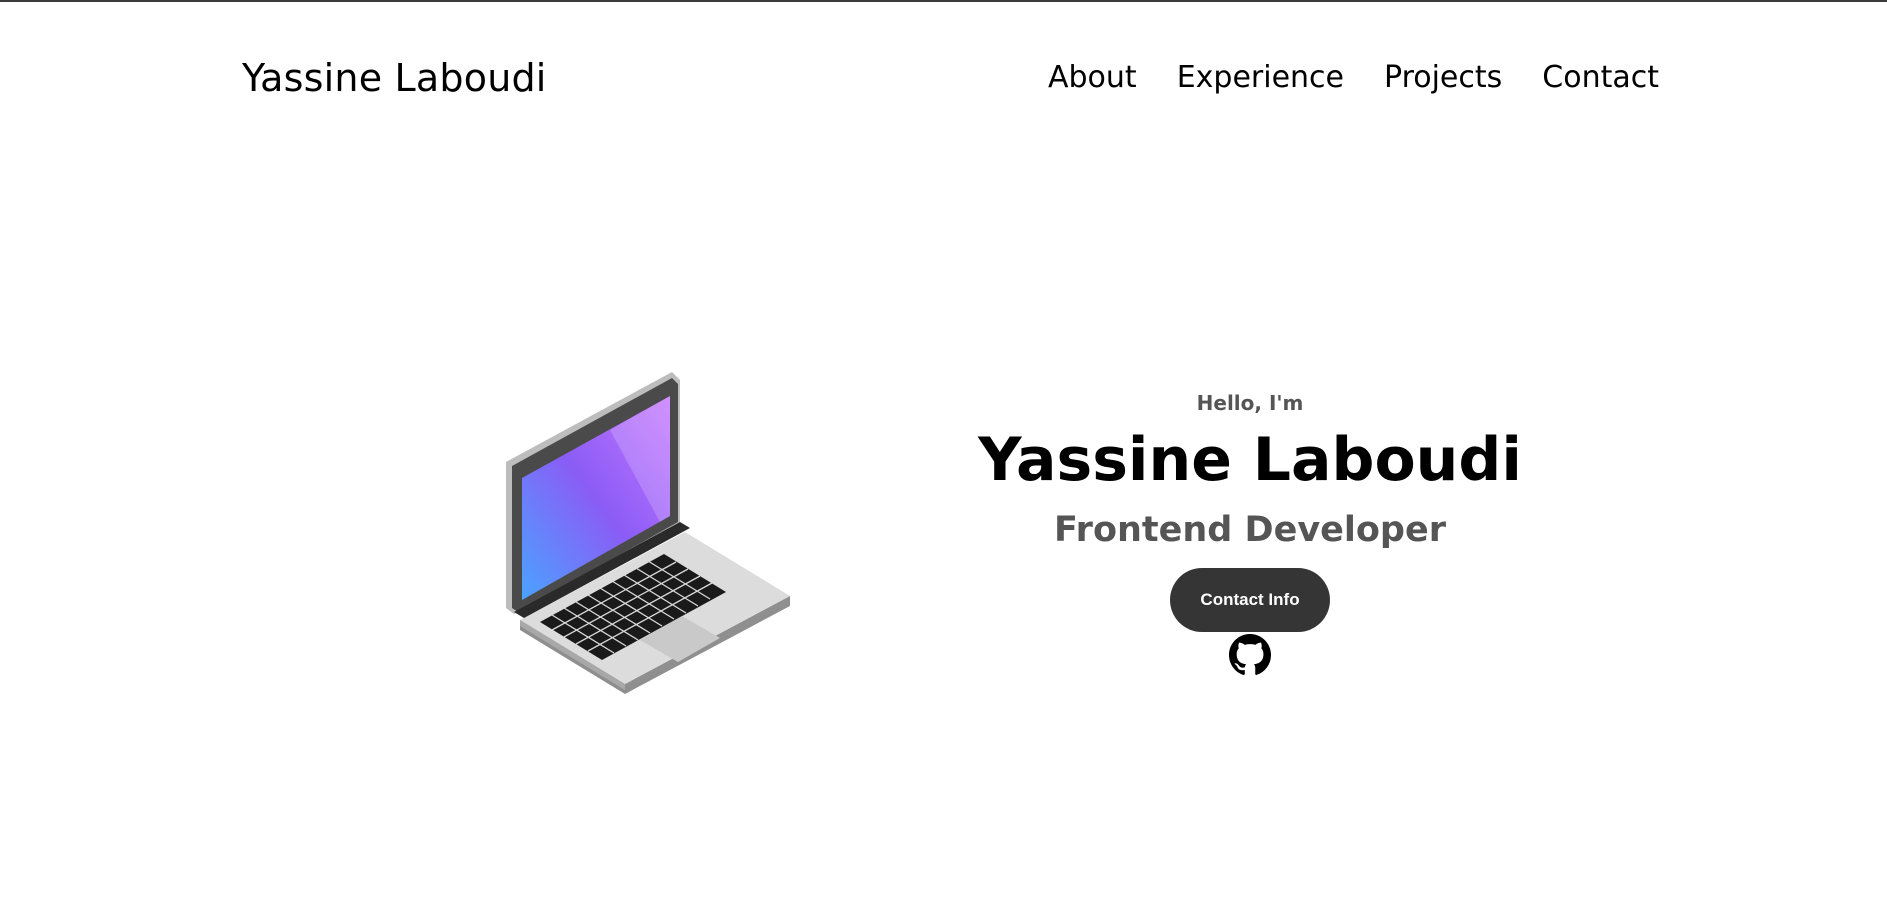 The height and width of the screenshot is (908, 1887). Describe the element at coordinates (1353, 77) in the screenshot. I see `main-nav: About Experience Projects Contact` at that location.